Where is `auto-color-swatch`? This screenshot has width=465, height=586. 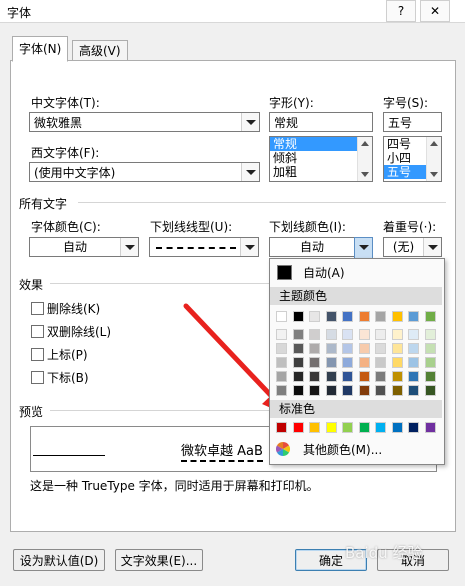 auto-color-swatch is located at coordinates (284, 272).